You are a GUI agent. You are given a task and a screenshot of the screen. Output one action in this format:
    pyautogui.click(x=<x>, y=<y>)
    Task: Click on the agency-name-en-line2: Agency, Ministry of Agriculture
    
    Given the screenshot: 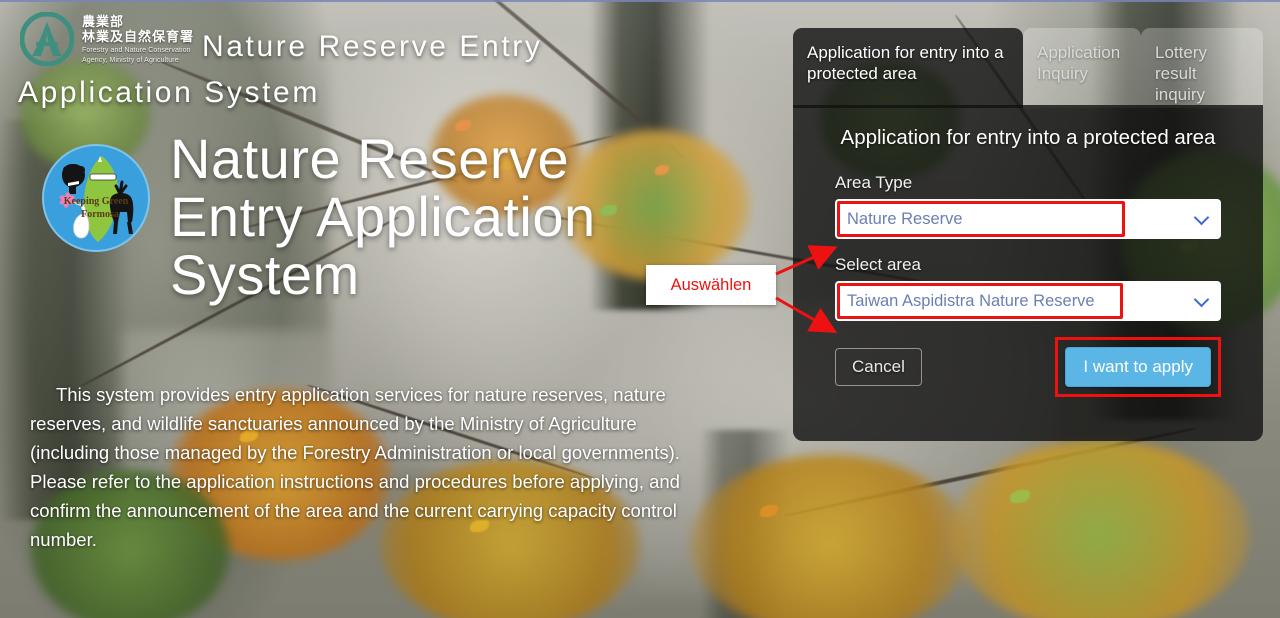 What is the action you would take?
    pyautogui.click(x=130, y=60)
    